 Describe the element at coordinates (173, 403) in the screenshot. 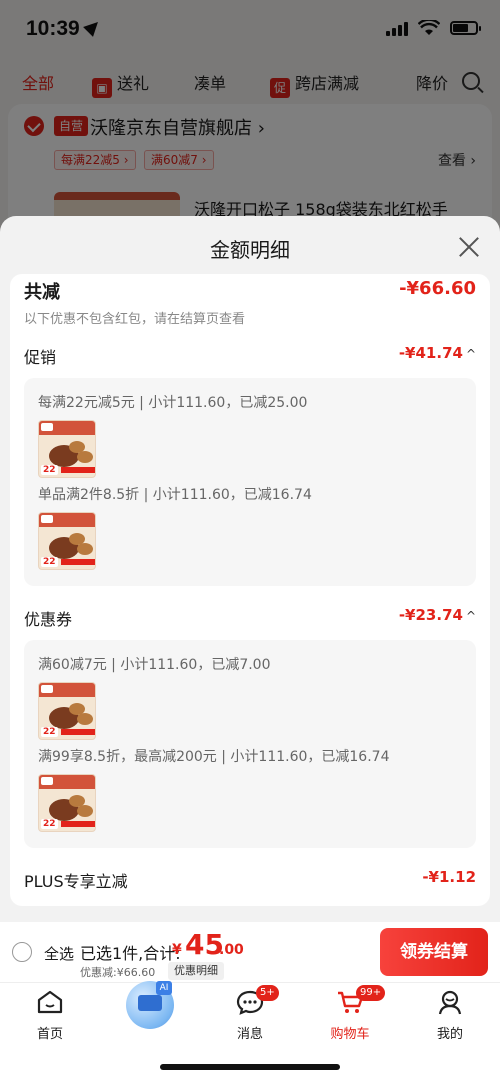

I see `promotion-rule: 每满22元减5元 | 小计111.60，已减25.00` at that location.